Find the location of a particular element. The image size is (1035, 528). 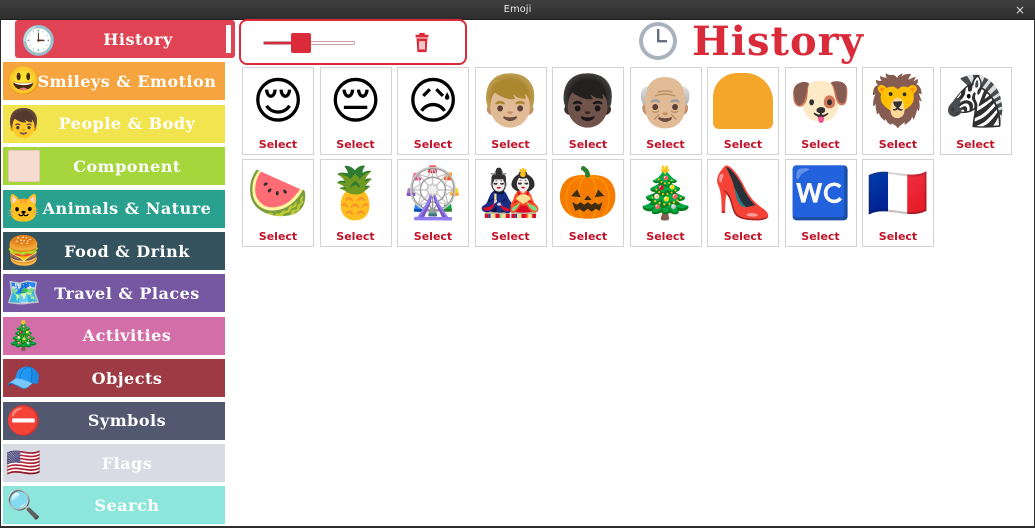

emoji-tile-pensive-face: 😔 Select is located at coordinates (355, 111).